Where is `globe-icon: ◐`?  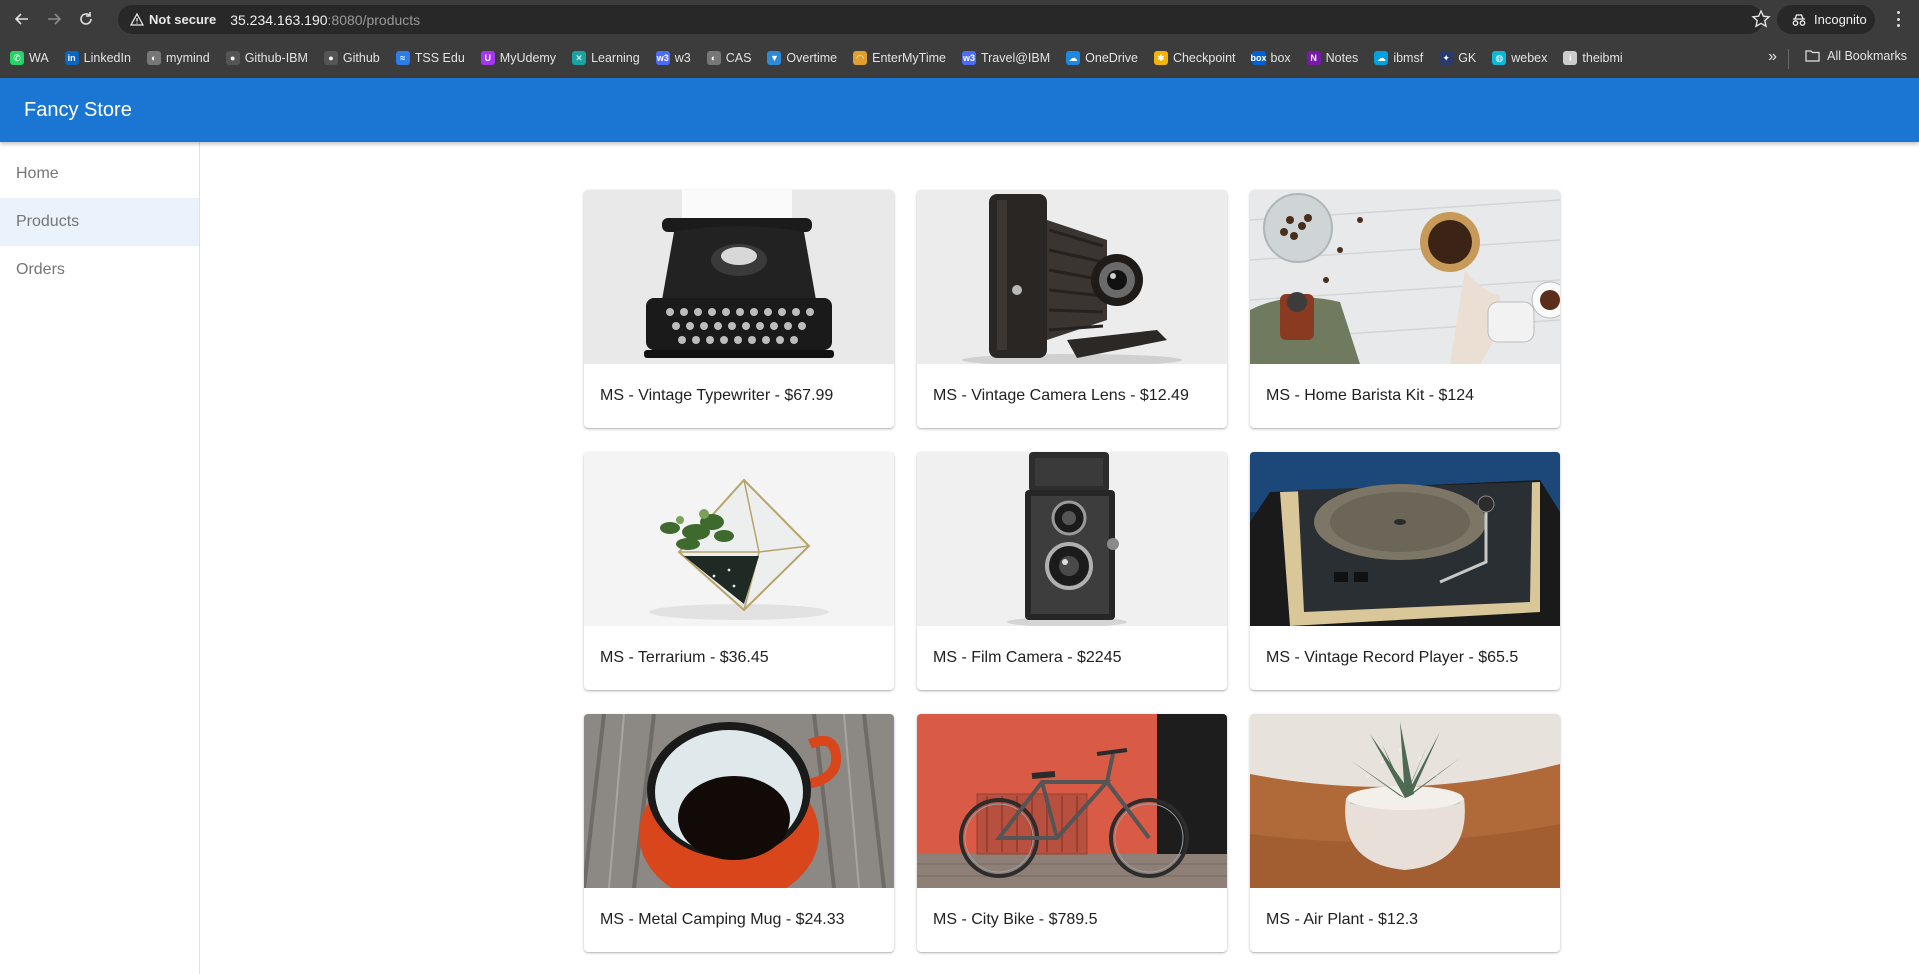
globe-icon: ◐ is located at coordinates (153, 58).